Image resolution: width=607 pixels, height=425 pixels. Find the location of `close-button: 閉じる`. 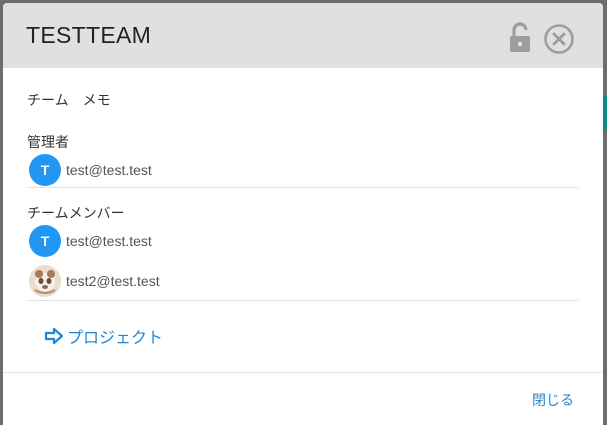

close-button: 閉じる is located at coordinates (553, 400).